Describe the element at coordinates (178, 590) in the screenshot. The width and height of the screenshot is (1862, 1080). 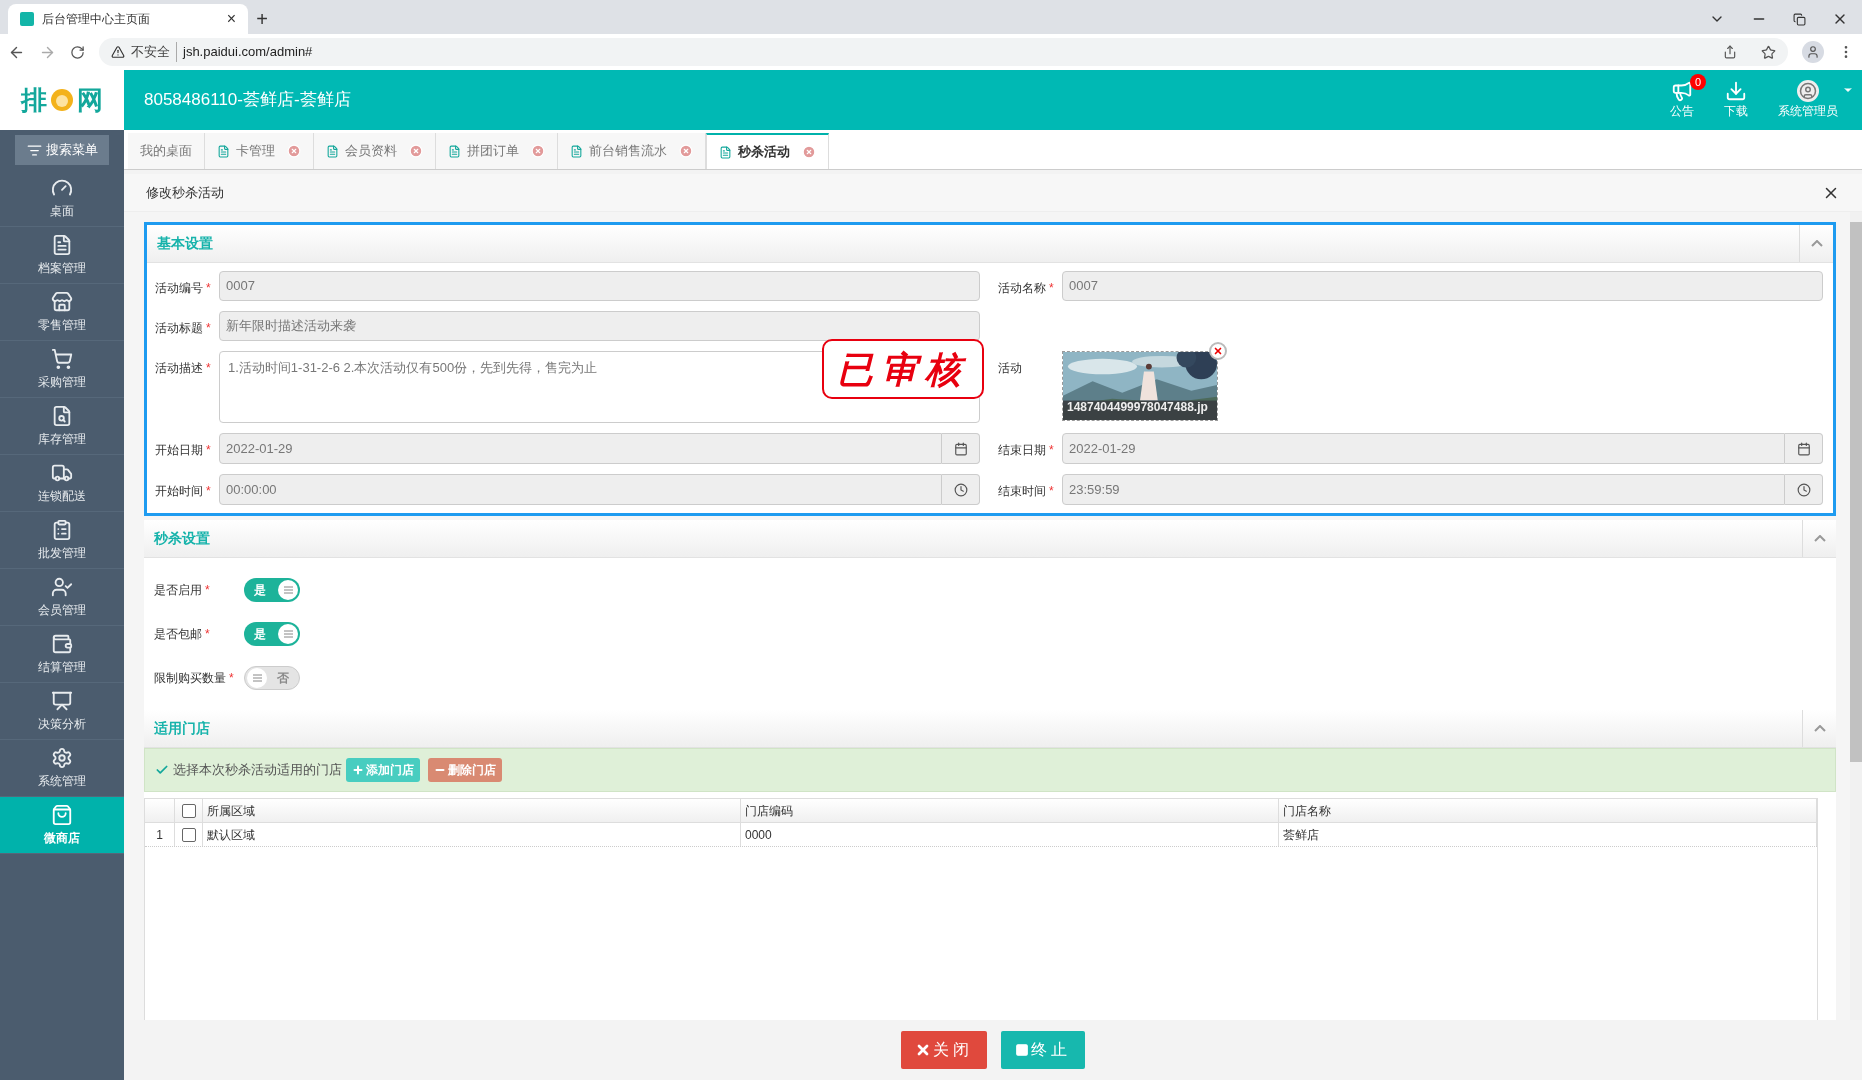
I see `field-label: 是否启用` at that location.